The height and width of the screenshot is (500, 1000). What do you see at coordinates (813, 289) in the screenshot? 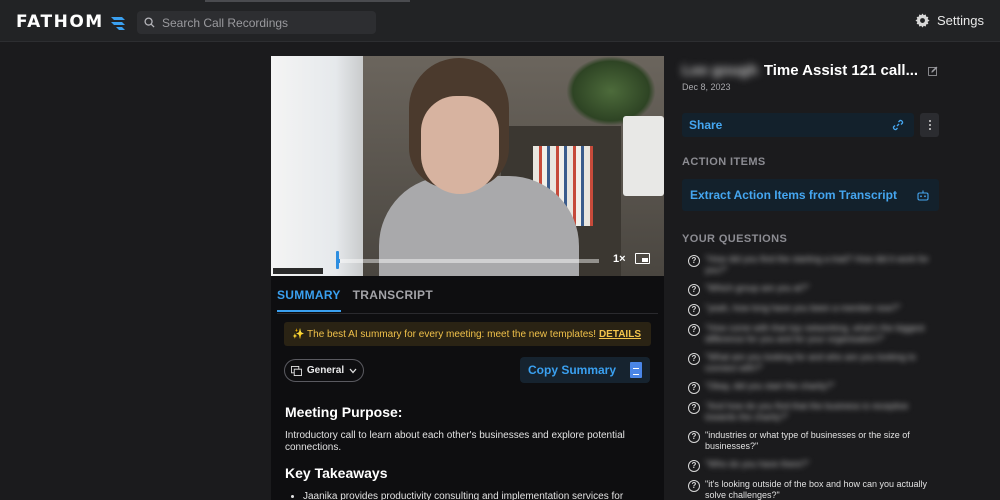
I see `question-item: ? "Which group are you at?"` at bounding box center [813, 289].